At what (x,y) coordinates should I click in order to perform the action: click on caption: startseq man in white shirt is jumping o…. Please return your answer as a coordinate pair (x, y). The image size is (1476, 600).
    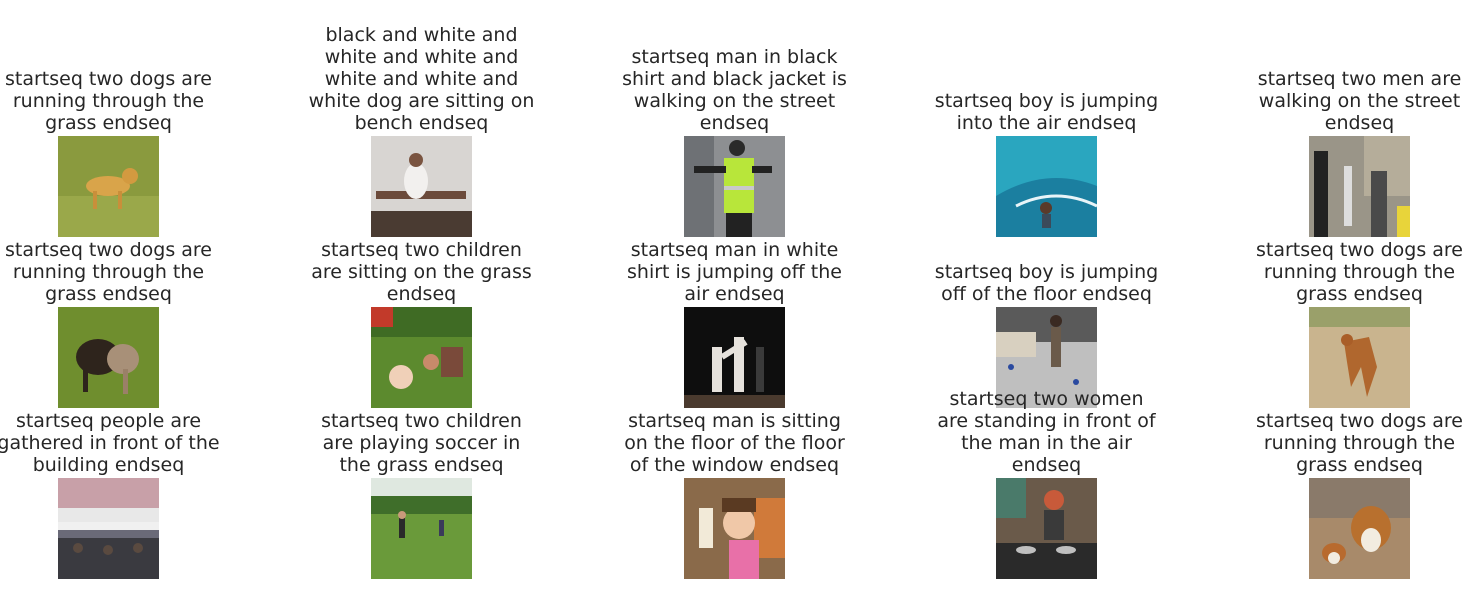
    Looking at the image, I should click on (734, 272).